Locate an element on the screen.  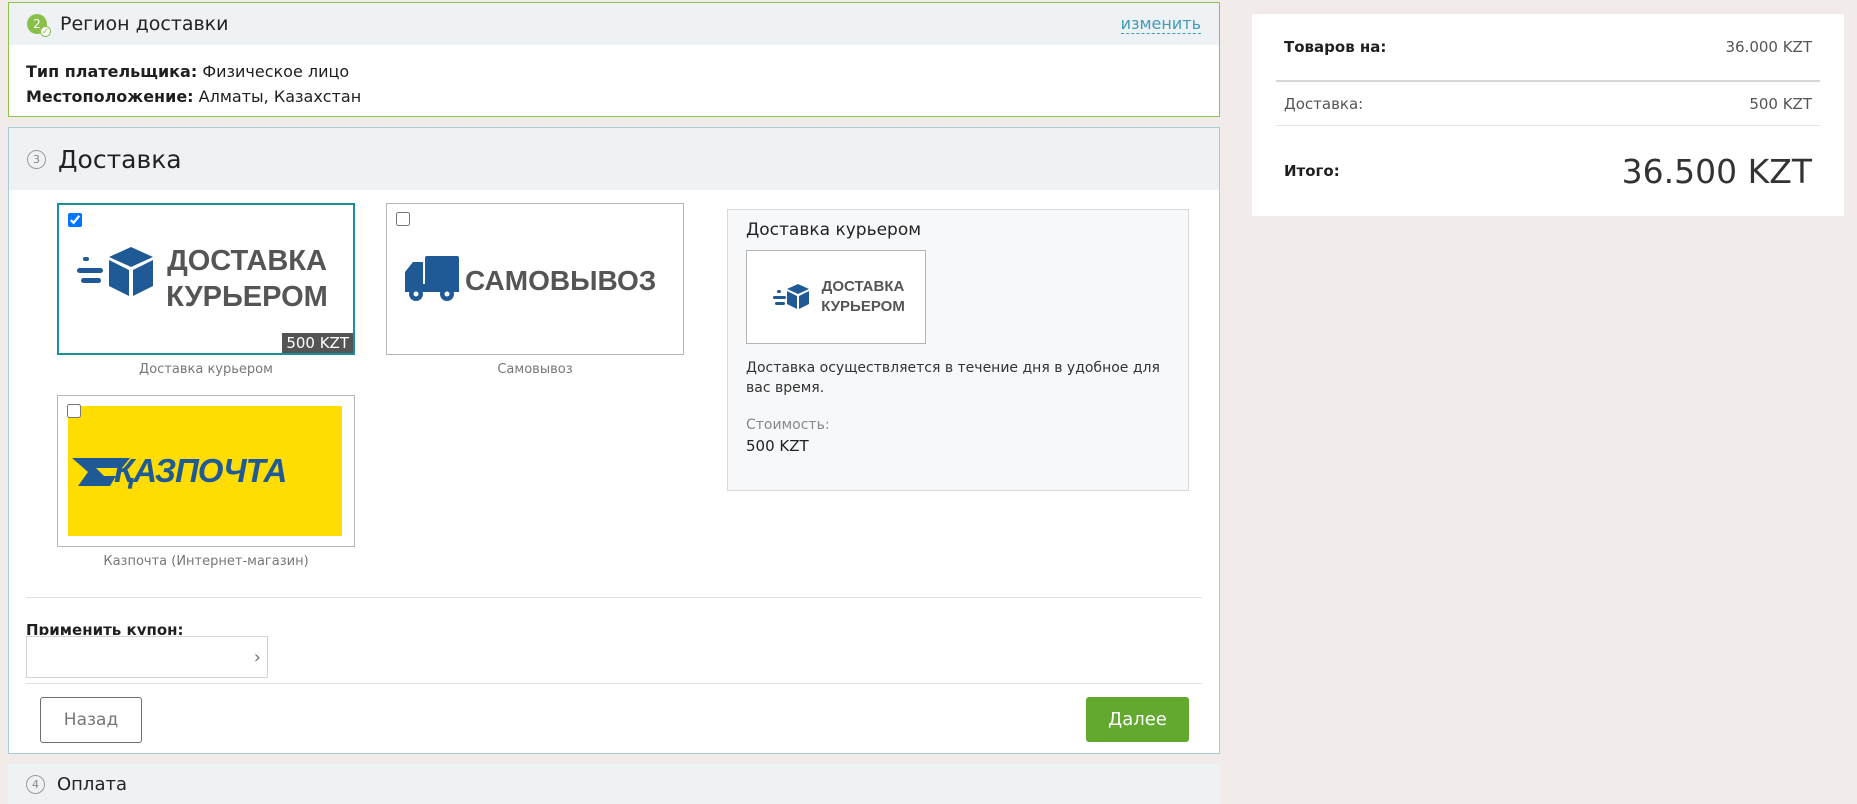
summary-delivery-row: Доставка: 500 KZT is located at coordinates (1548, 104).